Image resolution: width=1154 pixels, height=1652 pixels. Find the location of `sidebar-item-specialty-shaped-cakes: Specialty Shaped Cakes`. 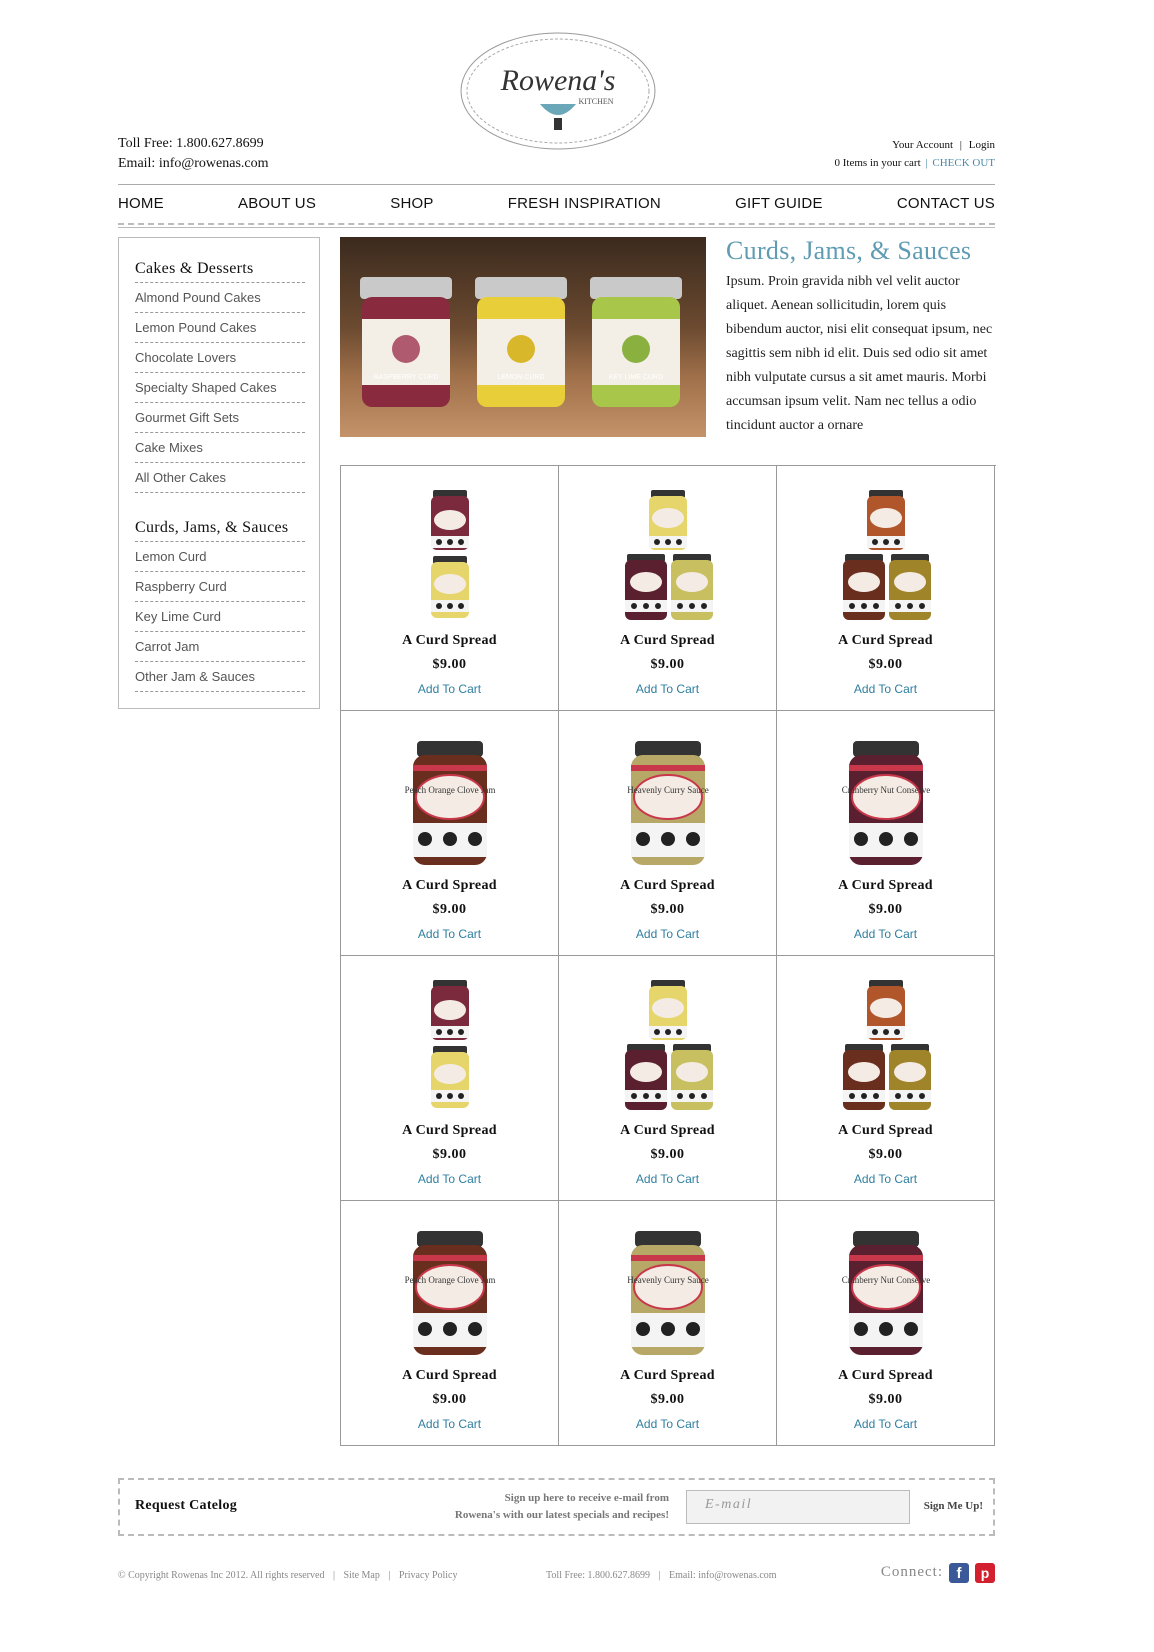

sidebar-item-specialty-shaped-cakes: Specialty Shaped Cakes is located at coordinates (220, 388).